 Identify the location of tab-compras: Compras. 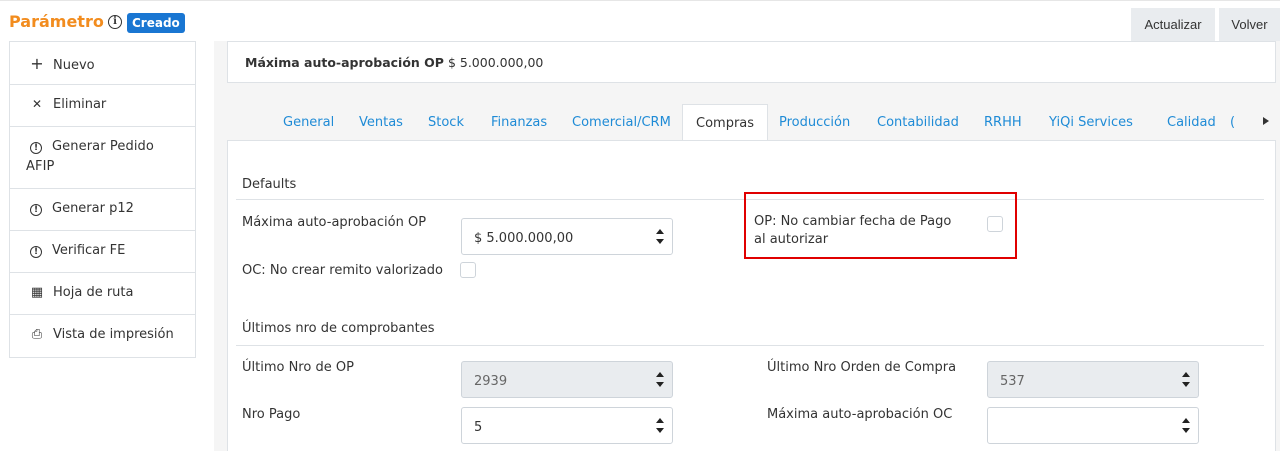
(725, 122).